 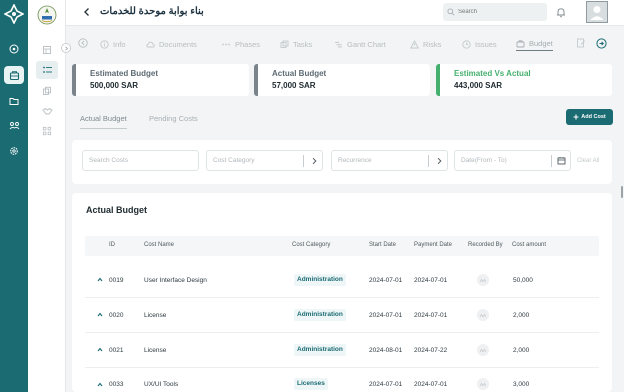 What do you see at coordinates (311, 245) in the screenshot?
I see `header-cost-category: Cost Category` at bounding box center [311, 245].